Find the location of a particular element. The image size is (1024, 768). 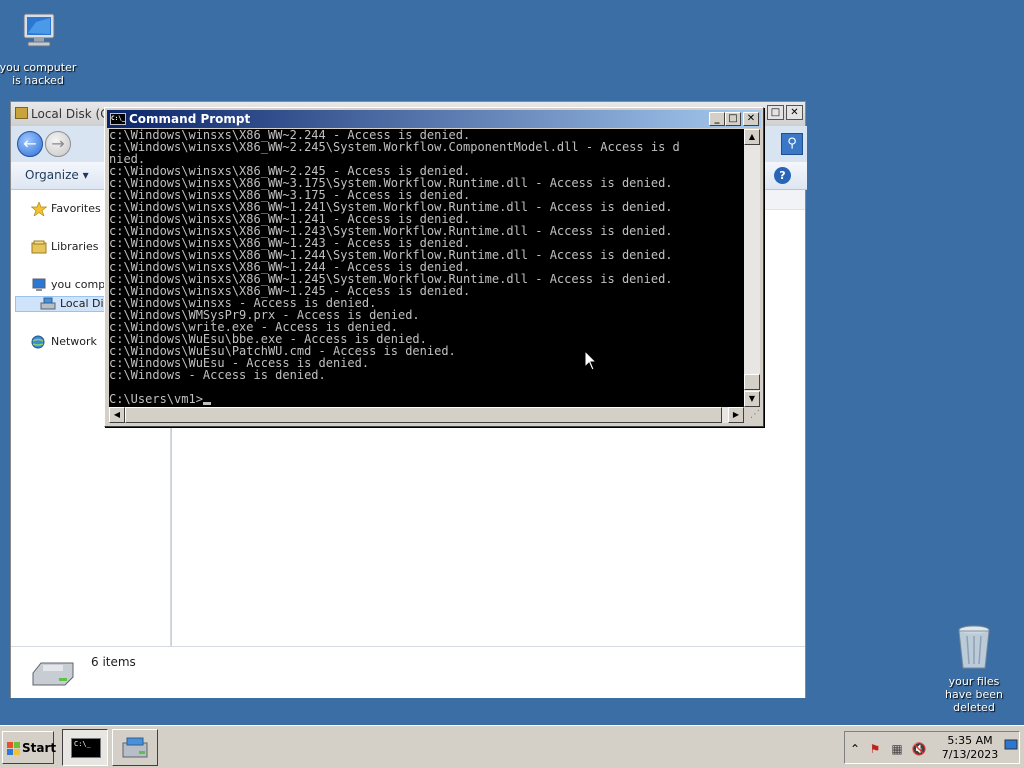

scroll-right-arrow-icon: ▶ is located at coordinates (736, 415).